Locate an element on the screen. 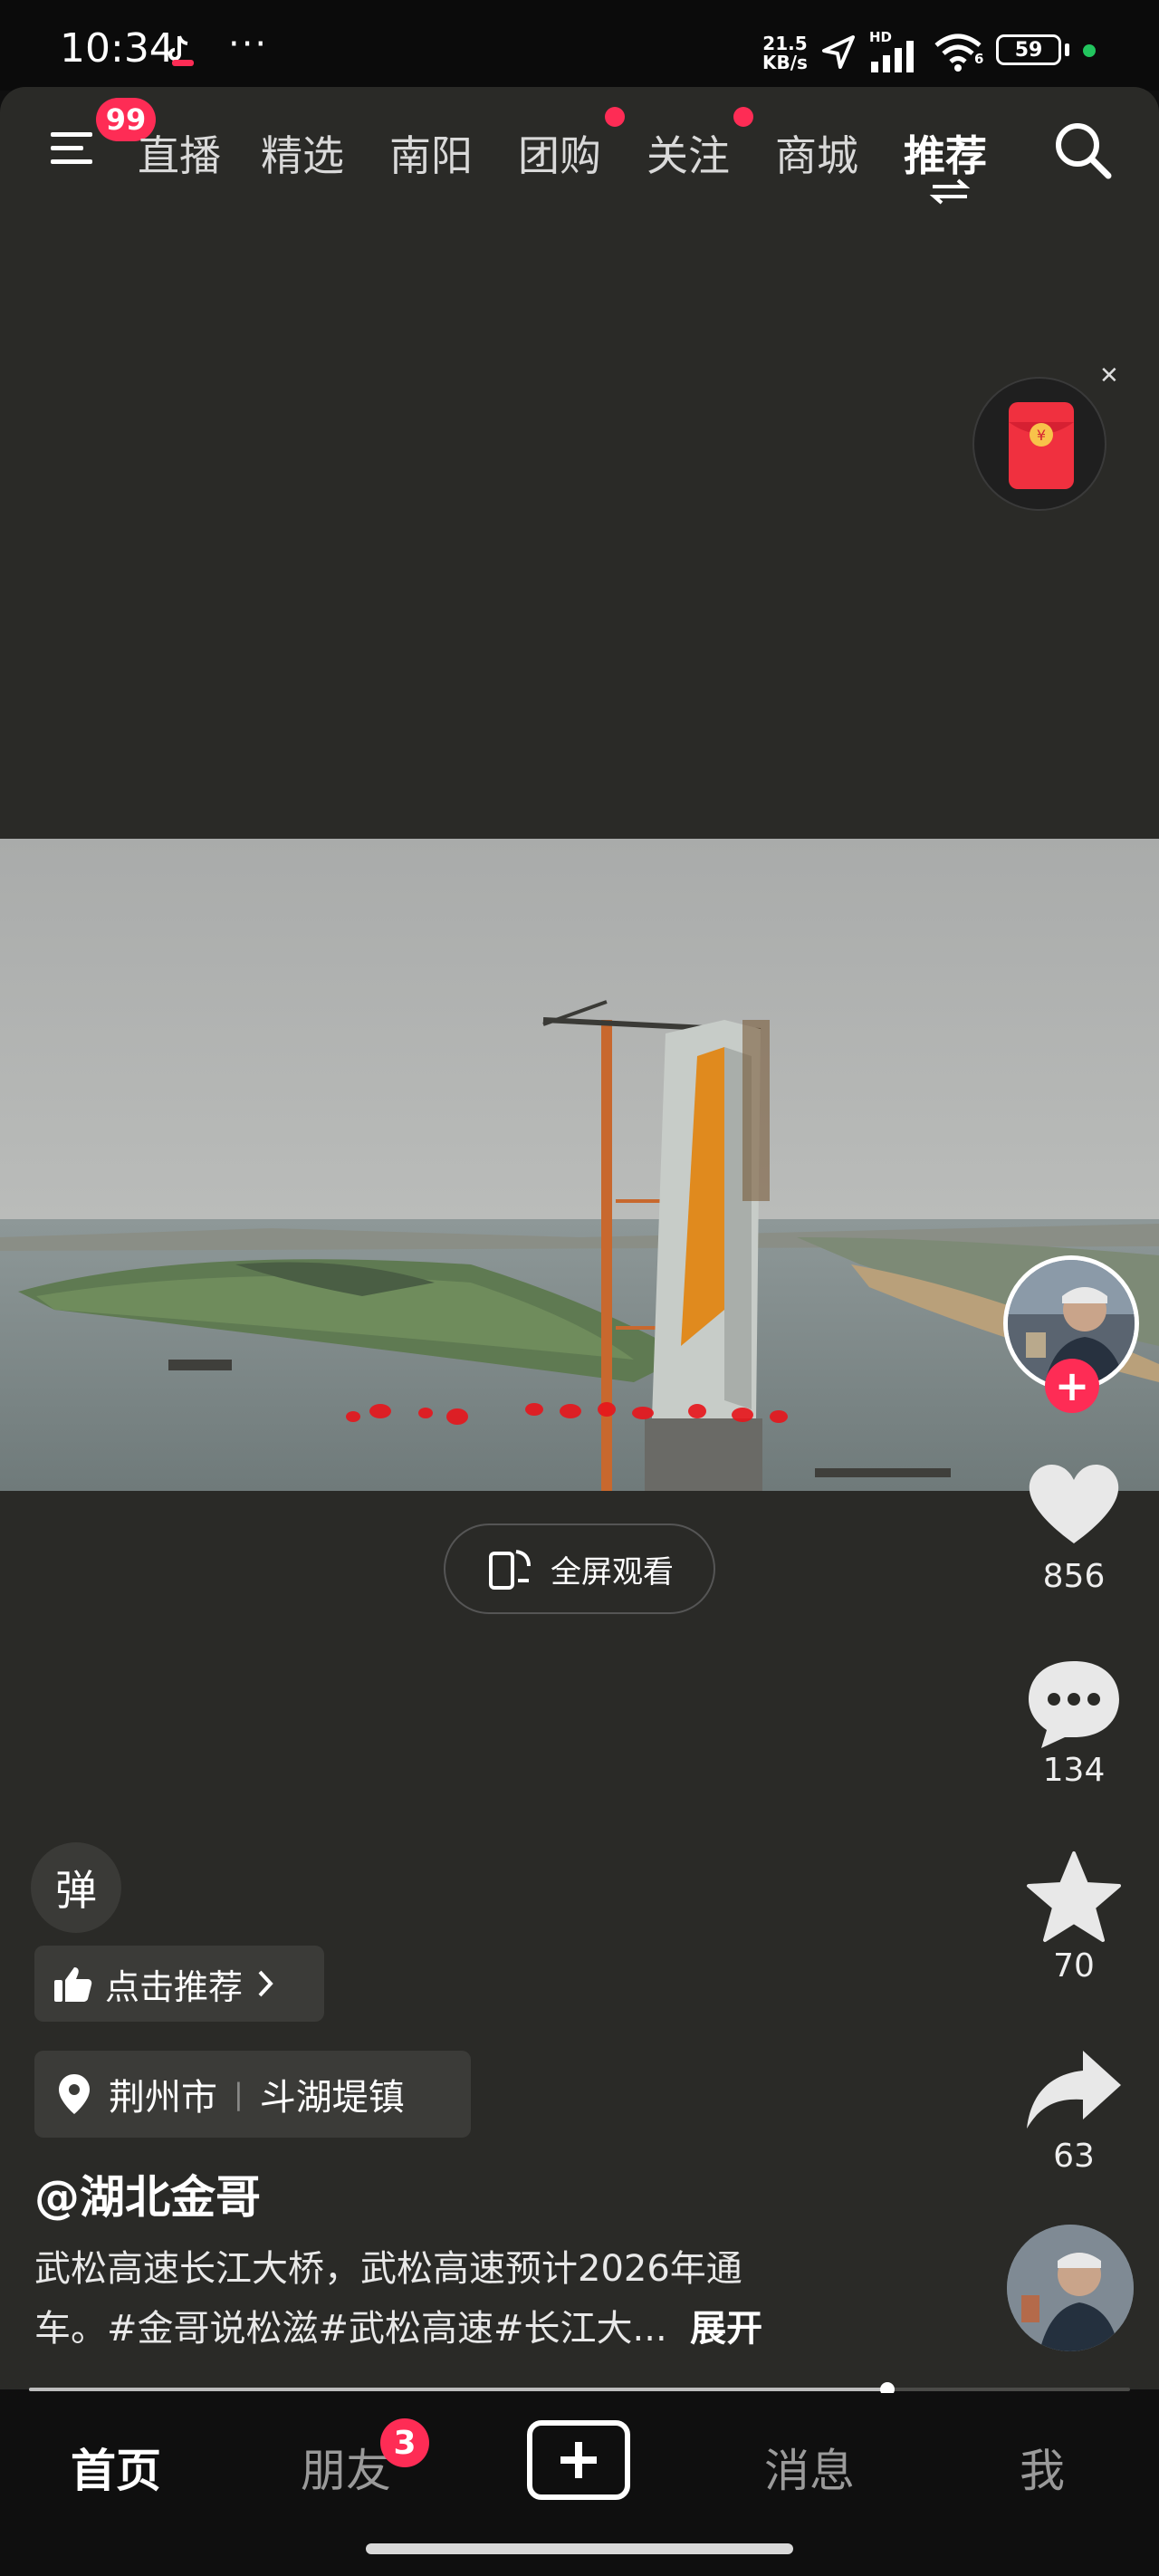  tab-live: 直播 is located at coordinates (180, 153).